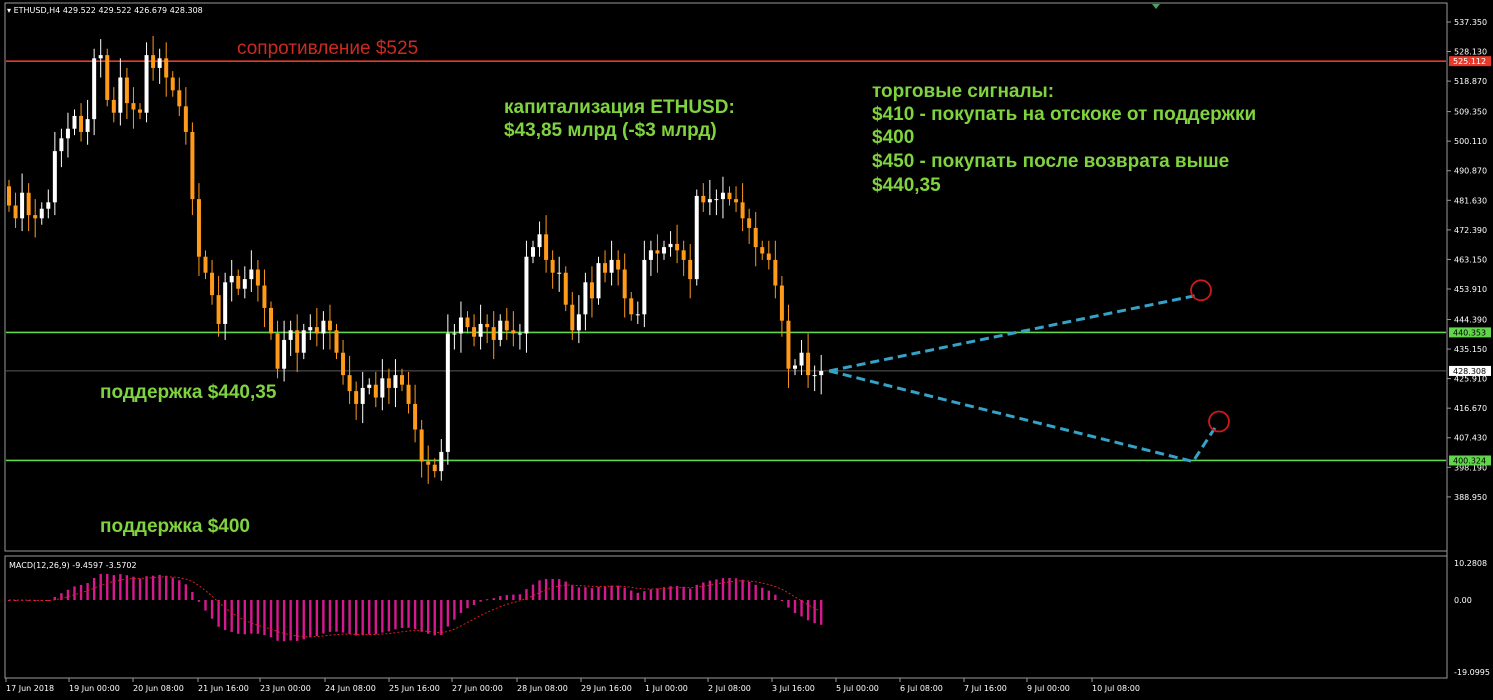 This screenshot has width=1493, height=700. Describe the element at coordinates (175, 526) in the screenshot. I see `support-label-400: поддержка $400` at that location.